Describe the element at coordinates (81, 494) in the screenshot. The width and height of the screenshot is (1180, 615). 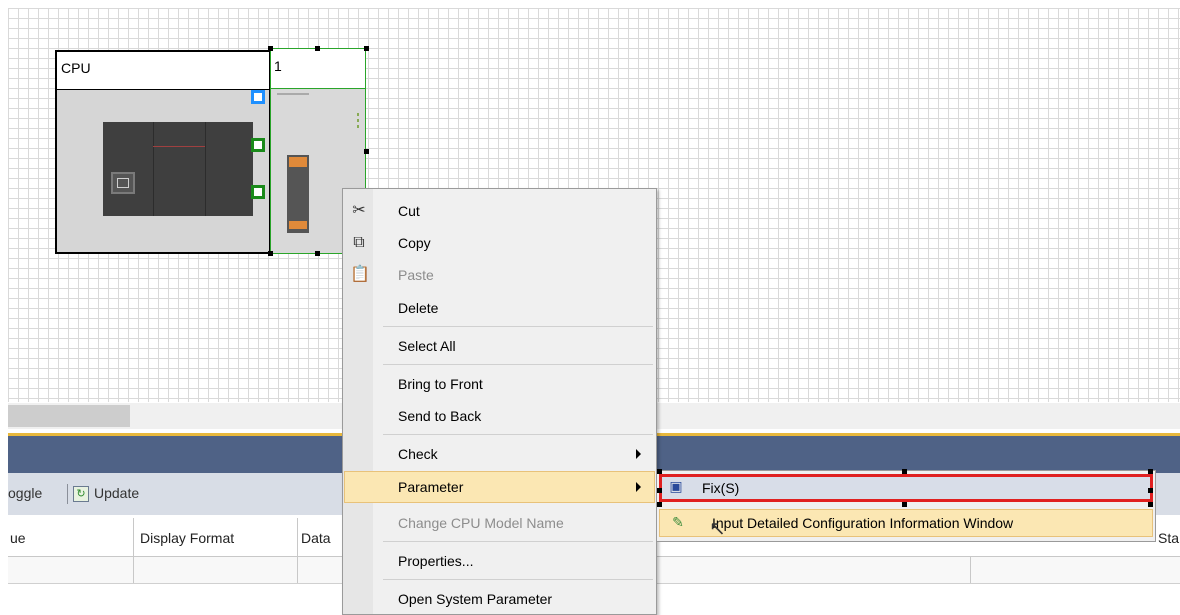
I see `refresh-icon: ↻` at that location.